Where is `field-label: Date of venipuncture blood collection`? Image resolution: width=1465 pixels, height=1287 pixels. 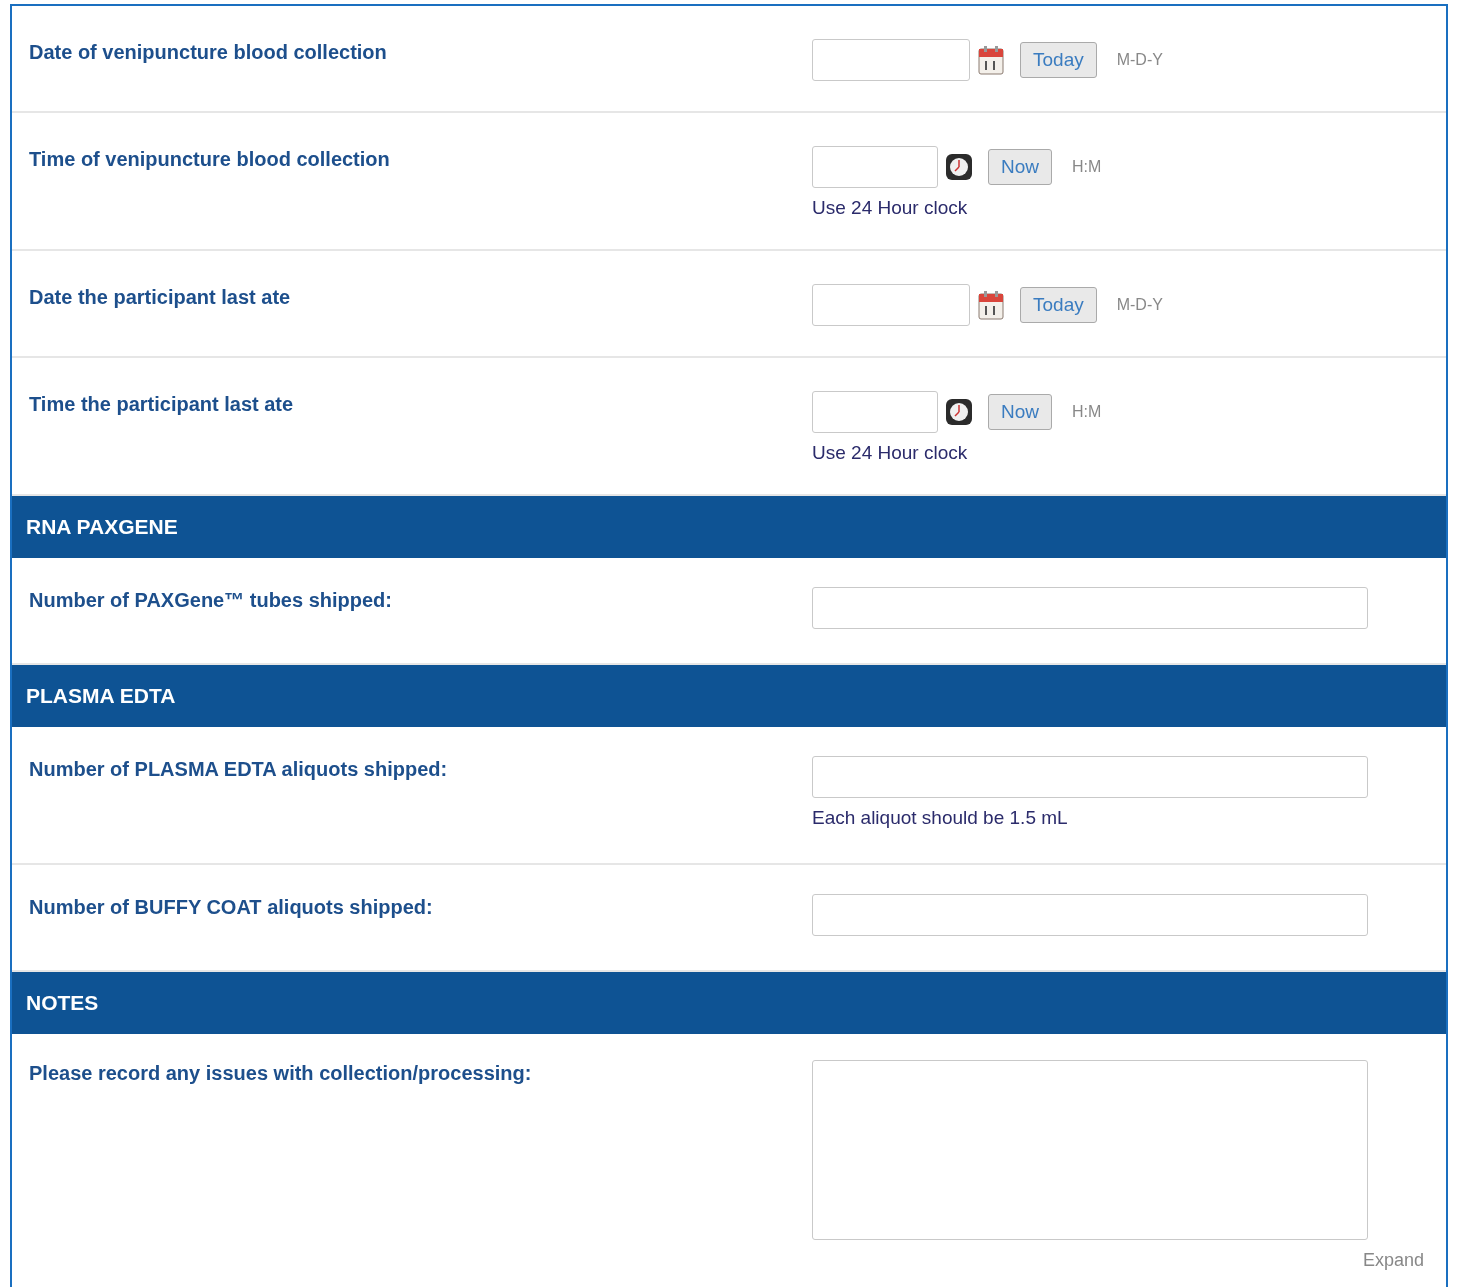
field-label: Date of venipuncture blood collection is located at coordinates (208, 52).